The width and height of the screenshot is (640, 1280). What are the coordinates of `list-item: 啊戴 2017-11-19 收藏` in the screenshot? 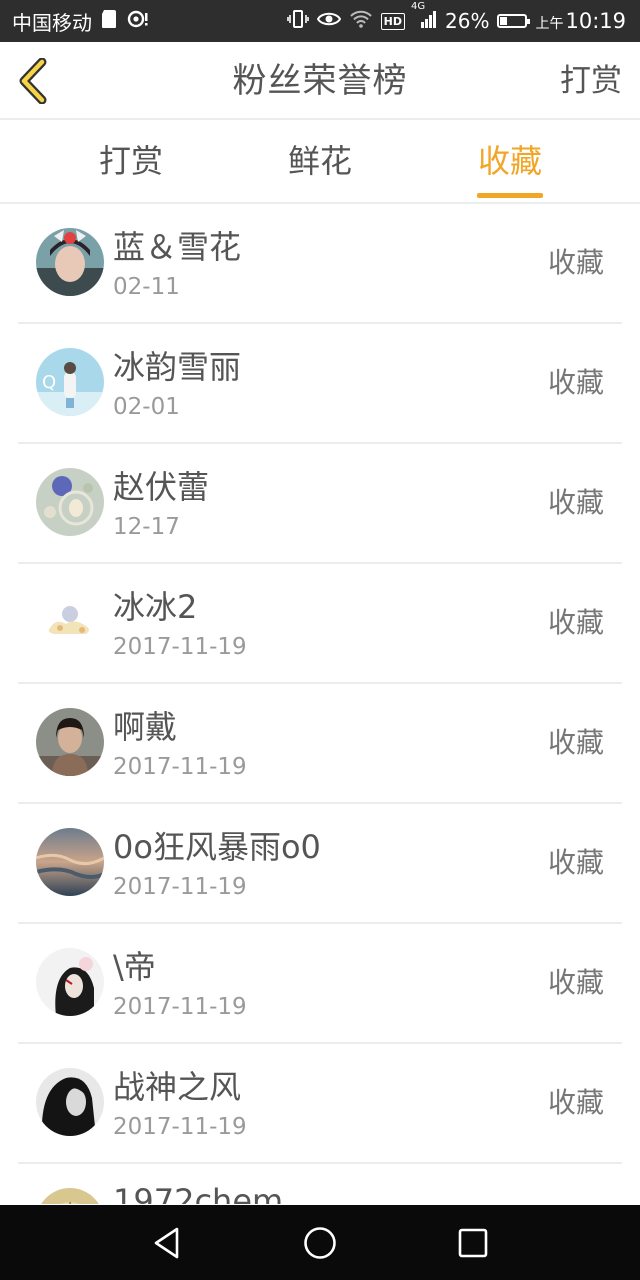 It's located at (320, 744).